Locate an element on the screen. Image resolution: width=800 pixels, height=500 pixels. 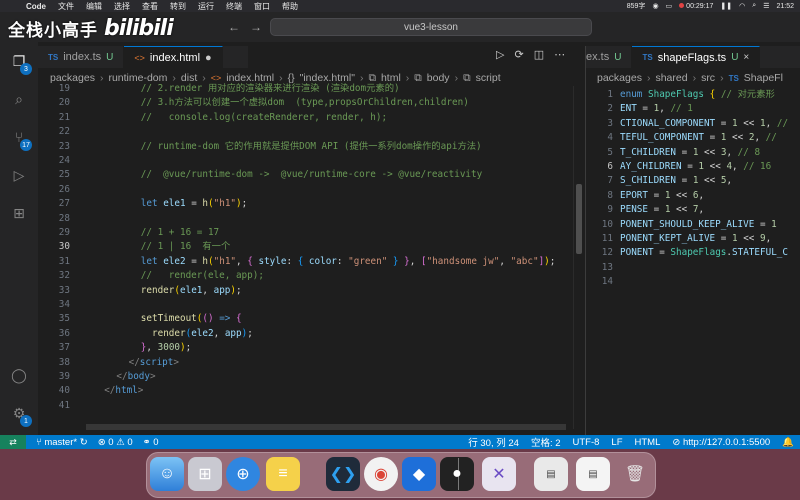
pause-icon: ❚❚ is located at coordinates (726, 6).